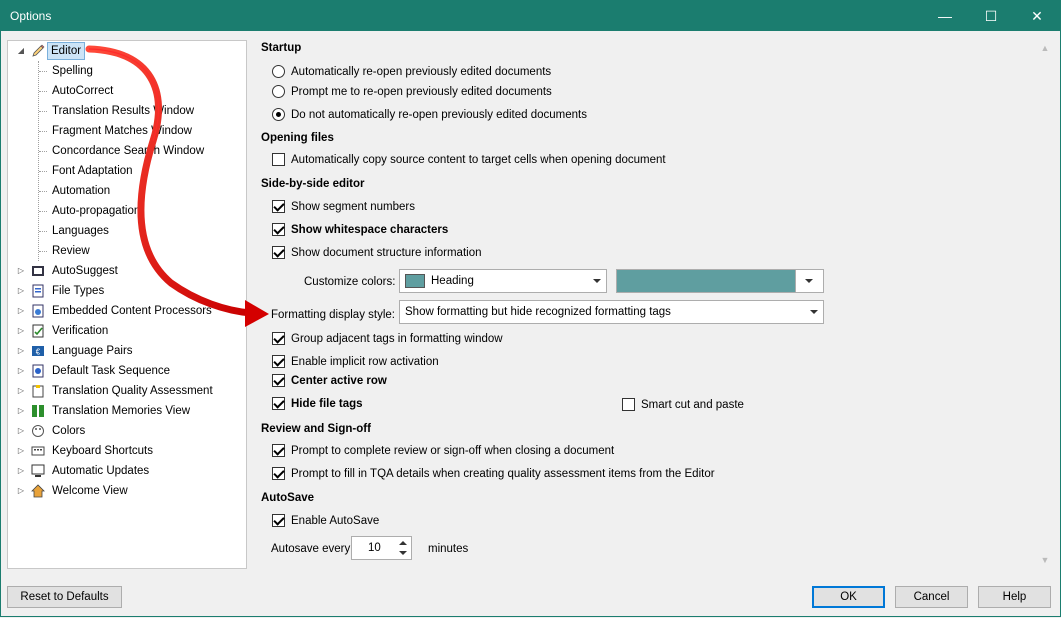 The image size is (1061, 618). I want to click on option-label: Center active row, so click(339, 381).